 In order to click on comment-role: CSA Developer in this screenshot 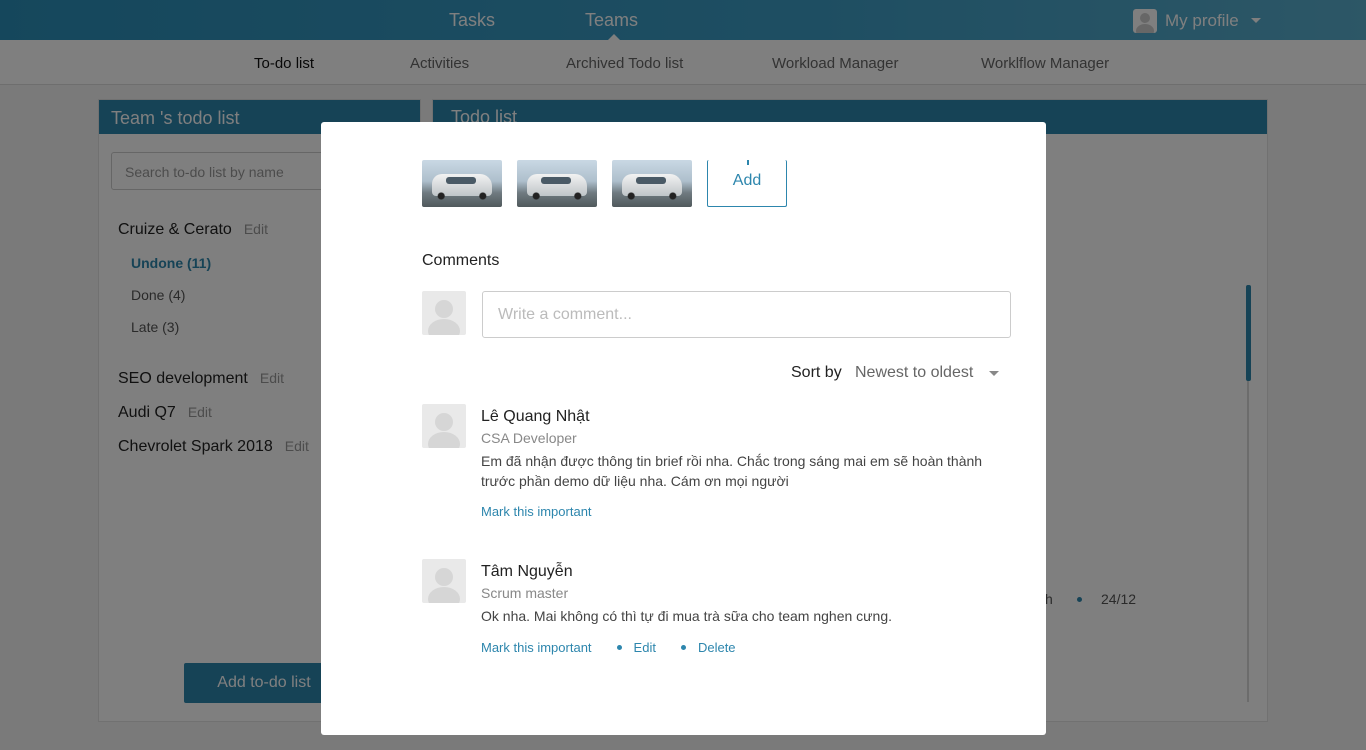, I will do `click(529, 438)`.